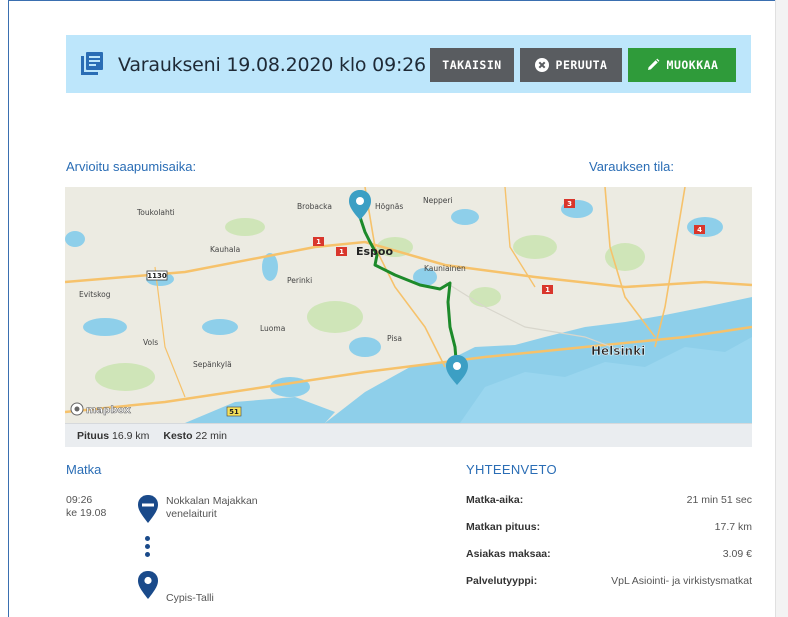 The width and height of the screenshot is (788, 617). Describe the element at coordinates (733, 527) in the screenshot. I see `summary-value: 17.7 km` at that location.